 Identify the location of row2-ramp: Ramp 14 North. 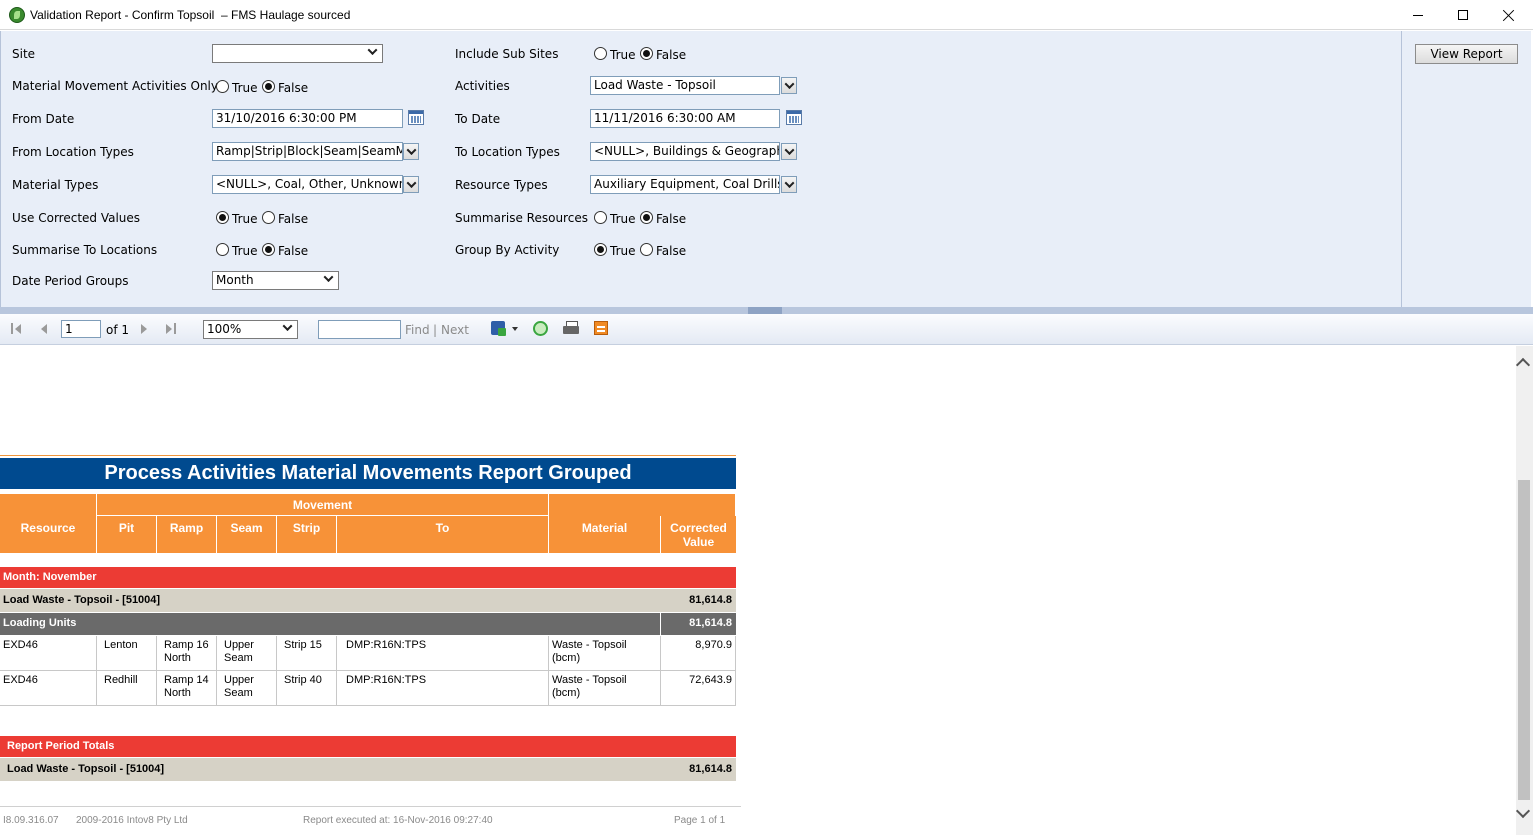
(187, 688).